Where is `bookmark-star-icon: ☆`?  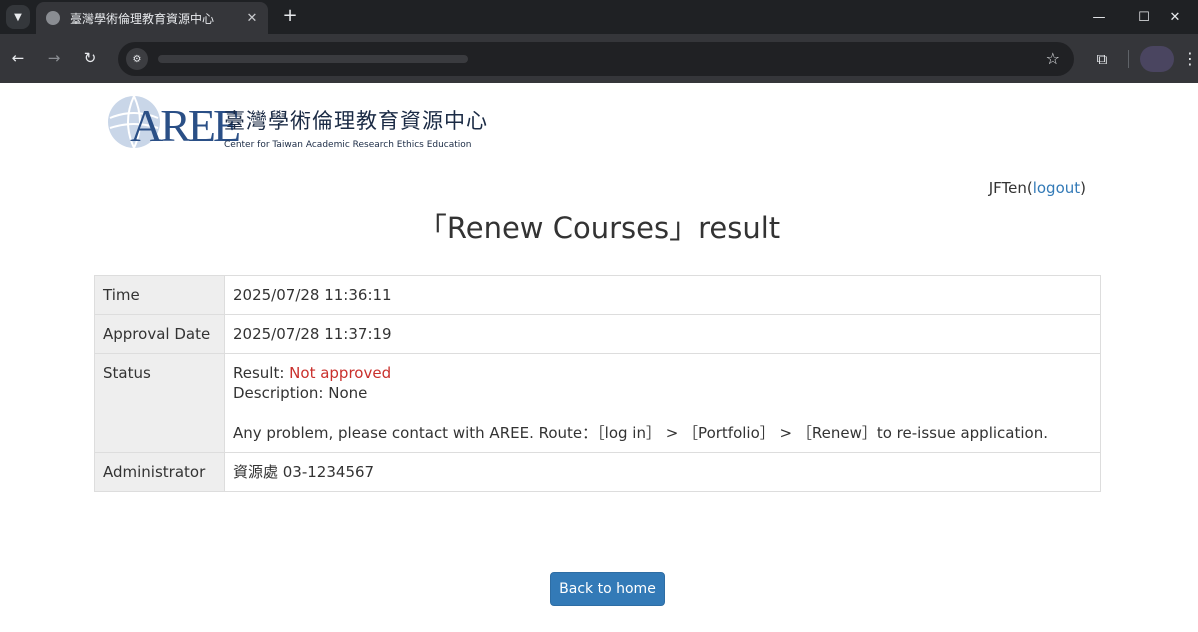 bookmark-star-icon: ☆ is located at coordinates (1053, 58).